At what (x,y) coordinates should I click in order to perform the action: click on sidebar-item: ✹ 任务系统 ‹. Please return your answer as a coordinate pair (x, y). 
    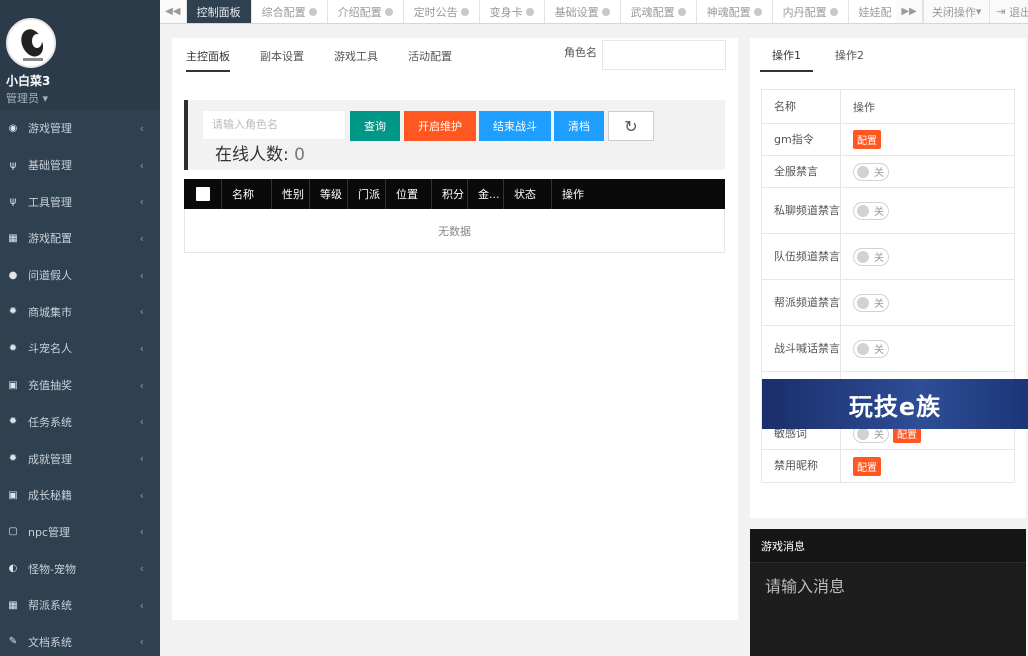
    Looking at the image, I should click on (80, 422).